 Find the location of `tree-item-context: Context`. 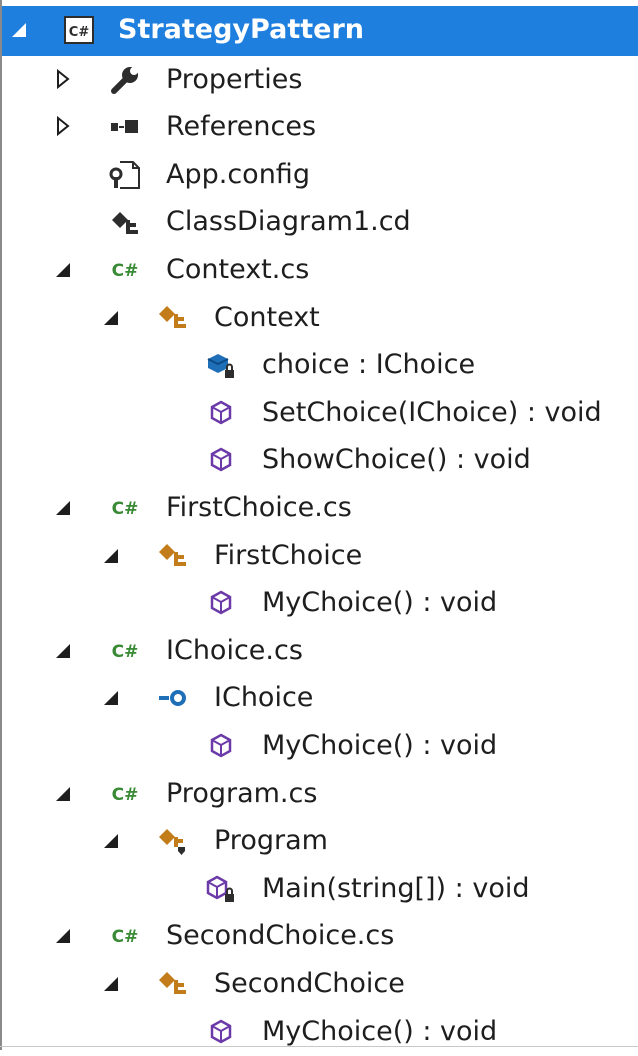

tree-item-context: Context is located at coordinates (320, 318).